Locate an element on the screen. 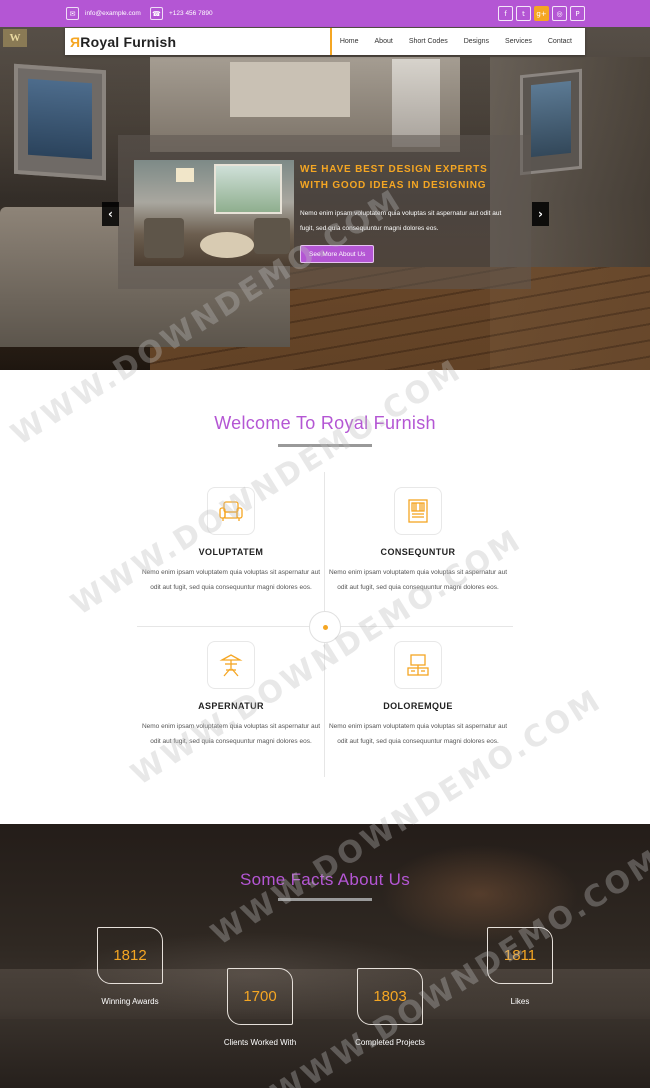 This screenshot has width=650, height=1088. nav-home: Home is located at coordinates (349, 41).